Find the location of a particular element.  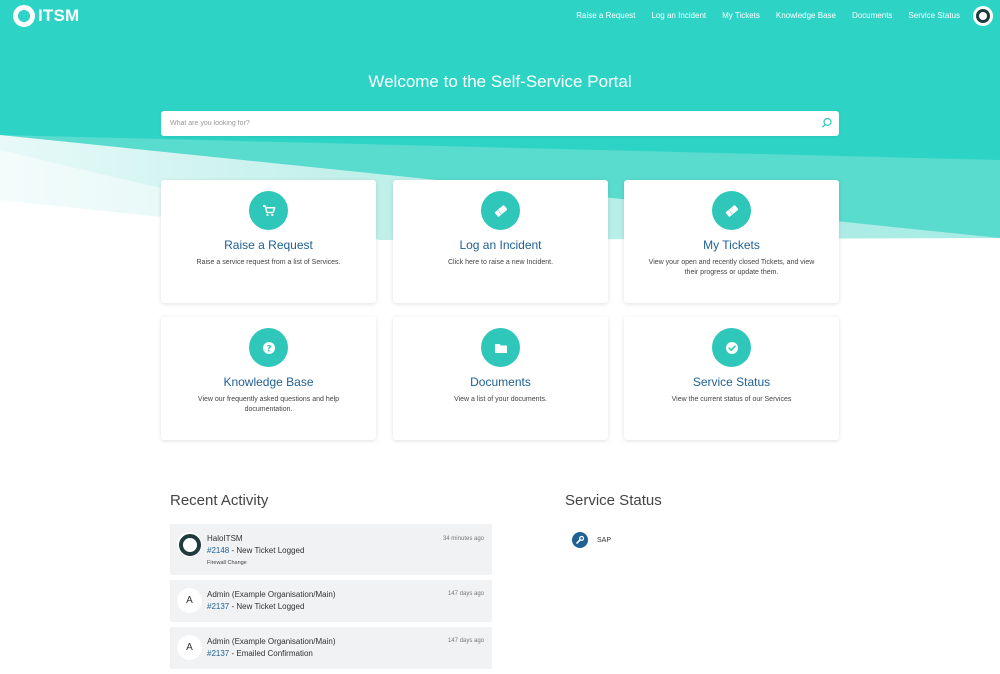

user-avatar-icon is located at coordinates (983, 16).